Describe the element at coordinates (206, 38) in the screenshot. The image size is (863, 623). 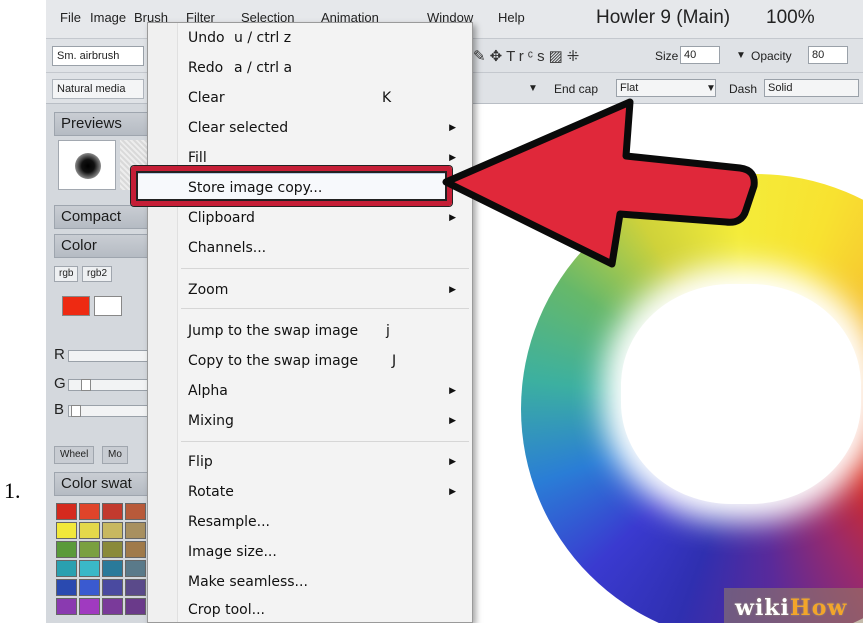
I see `menu-undo-label: Undo` at that location.